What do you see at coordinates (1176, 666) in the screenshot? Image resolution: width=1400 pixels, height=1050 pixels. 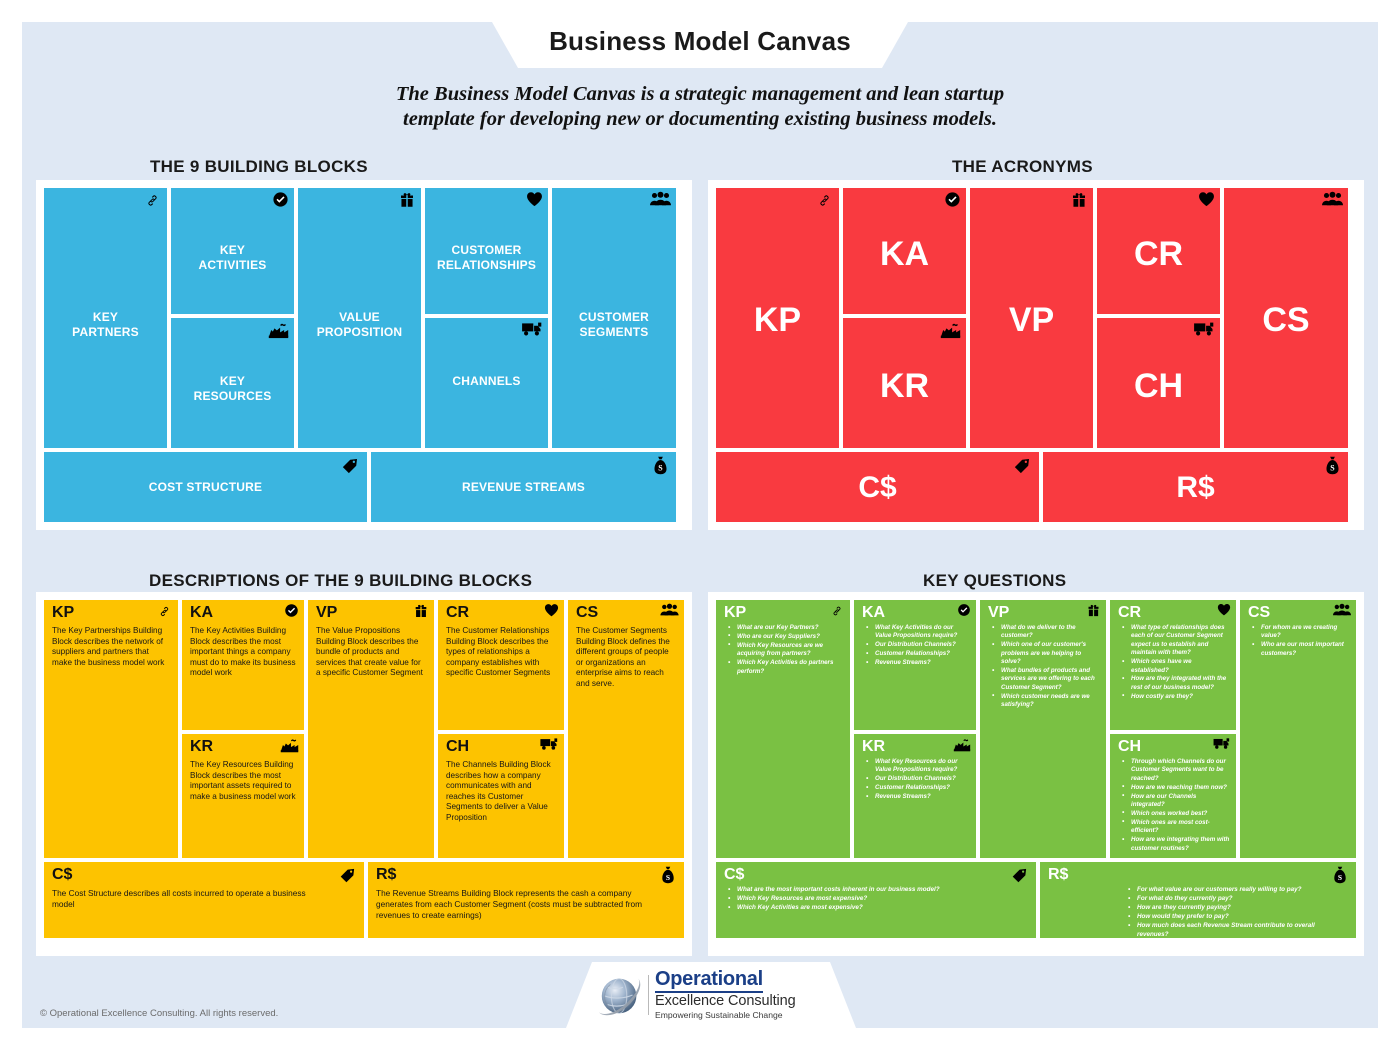 I see `question-item: Which ones have we established?` at bounding box center [1176, 666].